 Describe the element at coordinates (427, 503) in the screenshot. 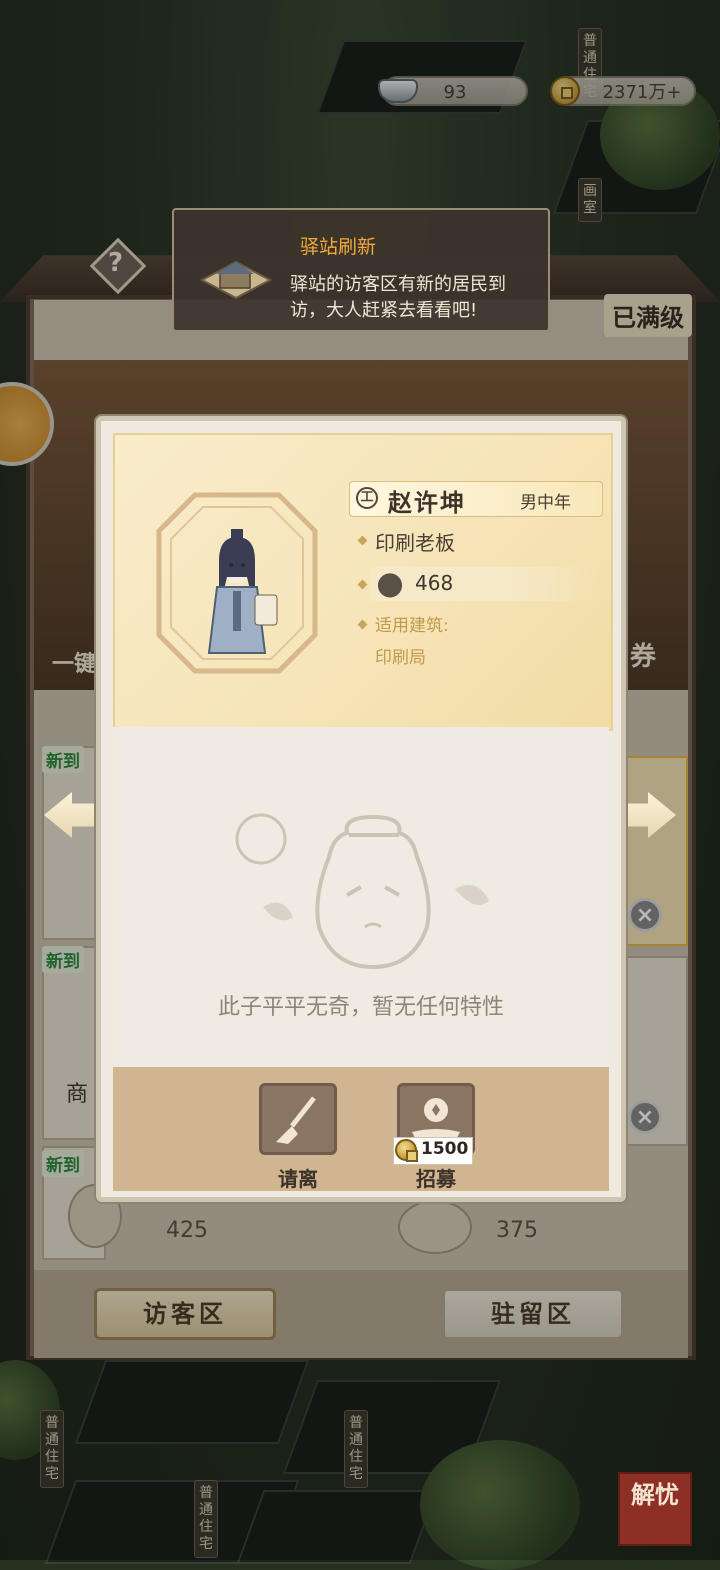

I see `visitor-name: 赵许坤` at that location.